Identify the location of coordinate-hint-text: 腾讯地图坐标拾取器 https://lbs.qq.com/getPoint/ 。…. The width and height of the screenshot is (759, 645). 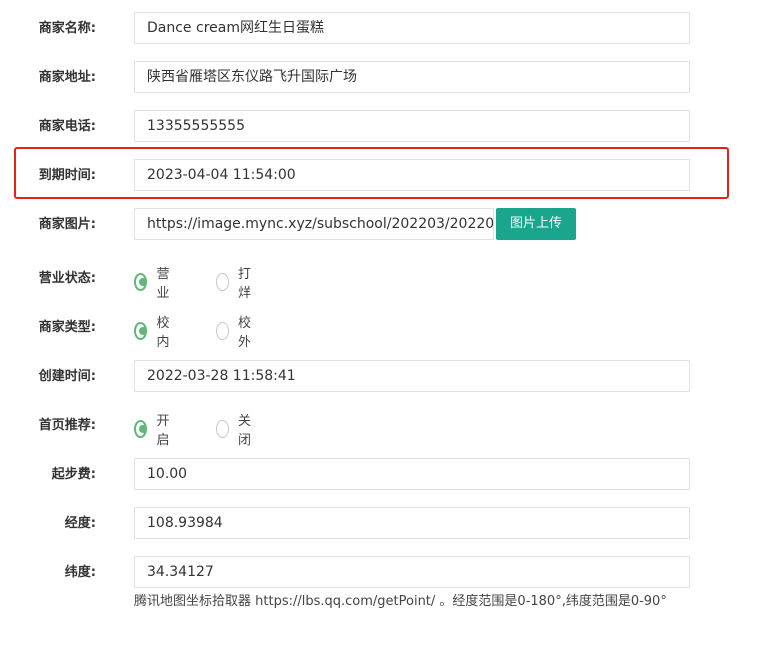
(400, 601).